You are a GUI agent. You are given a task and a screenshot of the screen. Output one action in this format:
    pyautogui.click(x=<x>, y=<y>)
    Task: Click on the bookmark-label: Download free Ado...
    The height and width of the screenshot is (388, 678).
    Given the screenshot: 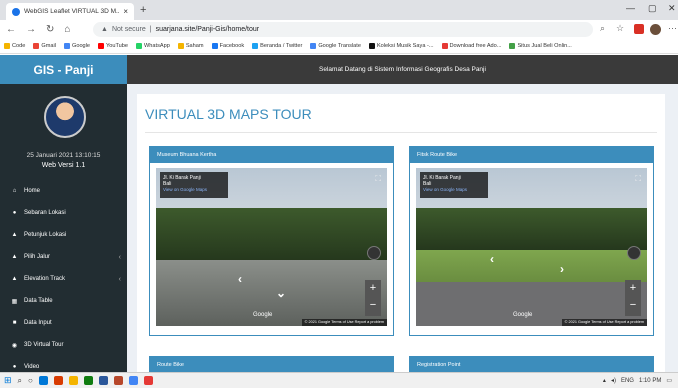 What is the action you would take?
    pyautogui.click(x=475, y=46)
    